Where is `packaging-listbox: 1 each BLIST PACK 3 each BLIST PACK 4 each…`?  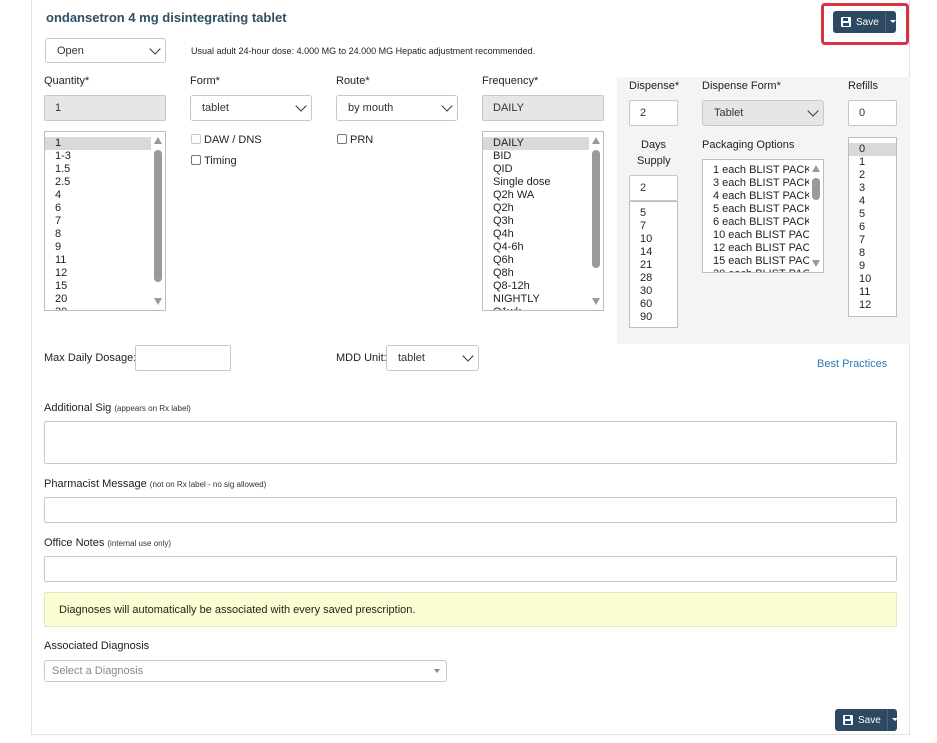
packaging-listbox: 1 each BLIST PACK 3 each BLIST PACK 4 each… is located at coordinates (763, 216).